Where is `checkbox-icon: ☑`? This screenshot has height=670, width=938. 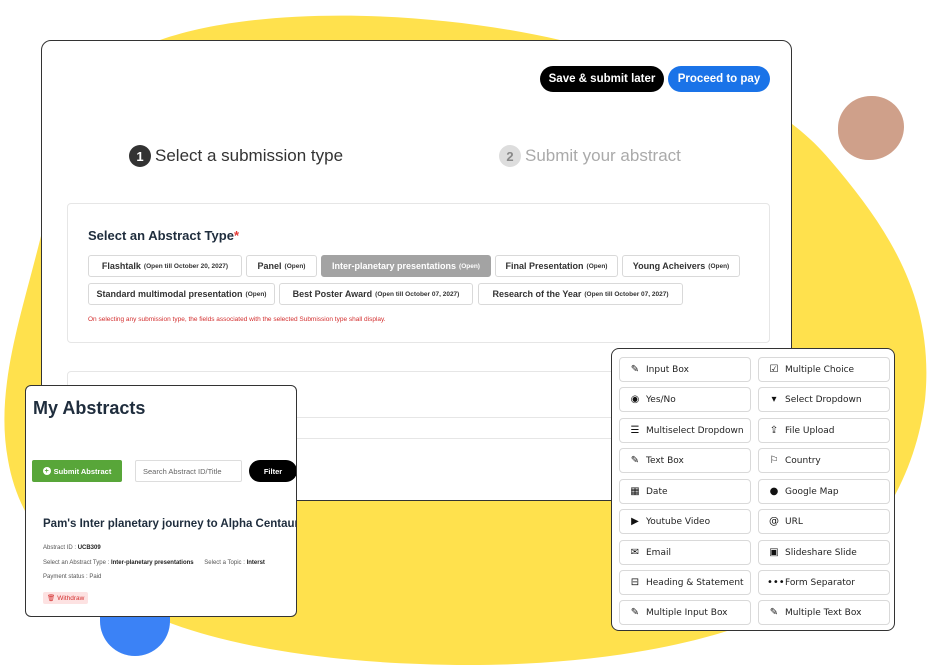
checkbox-icon: ☑ is located at coordinates (774, 369).